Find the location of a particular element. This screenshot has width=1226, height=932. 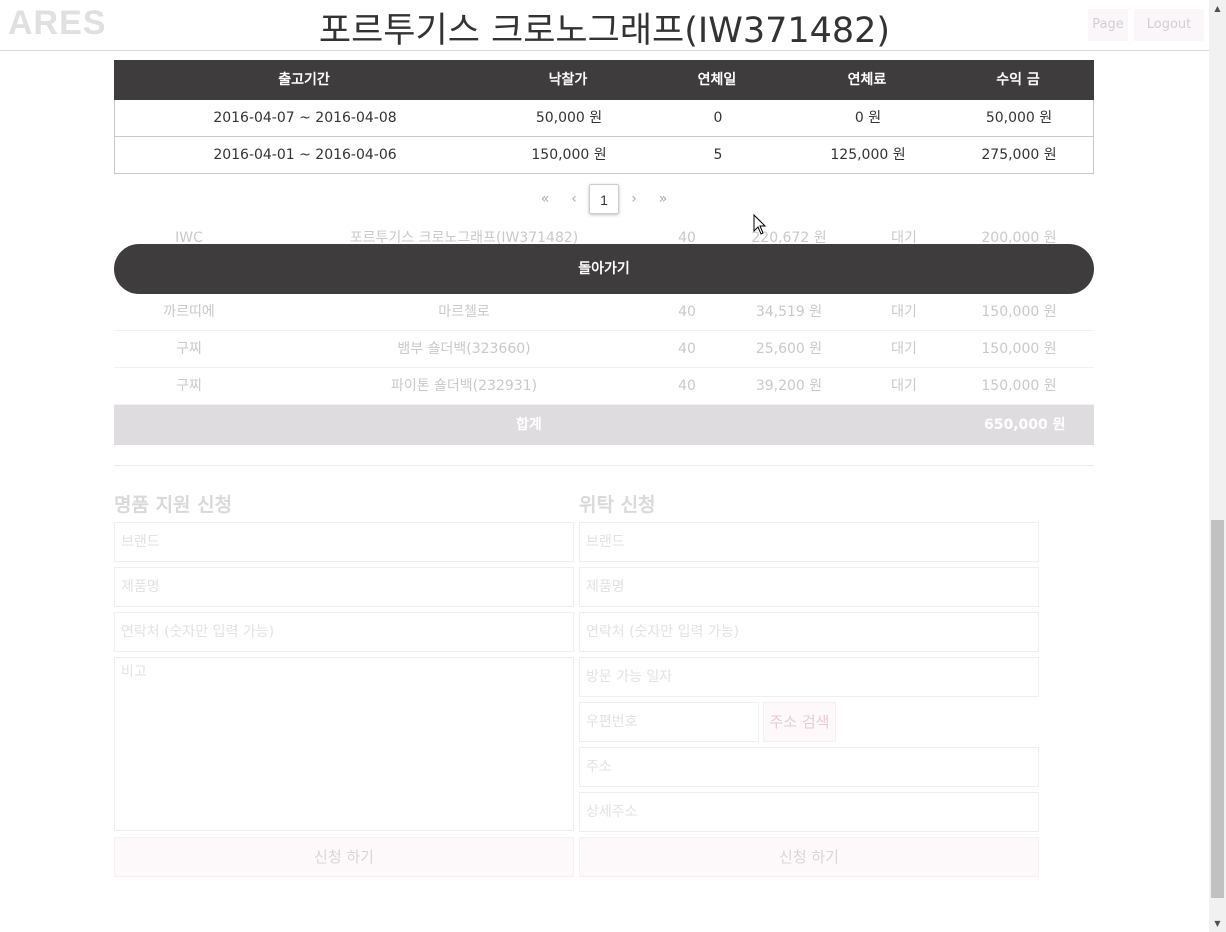

address-search-button: 주소 검색 is located at coordinates (799, 722).